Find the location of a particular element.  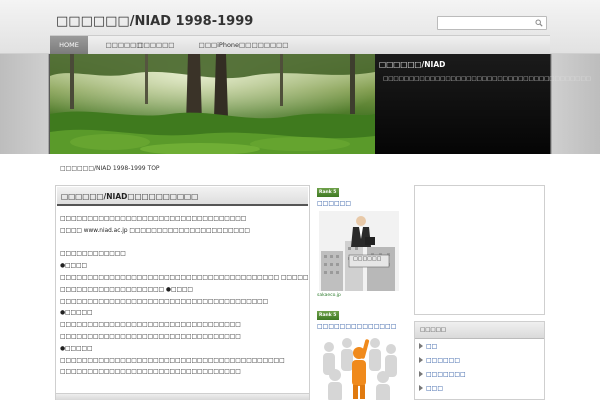

breadcrumb: □□□□□□/NIAD 1998-1999 TOP is located at coordinates (110, 168).